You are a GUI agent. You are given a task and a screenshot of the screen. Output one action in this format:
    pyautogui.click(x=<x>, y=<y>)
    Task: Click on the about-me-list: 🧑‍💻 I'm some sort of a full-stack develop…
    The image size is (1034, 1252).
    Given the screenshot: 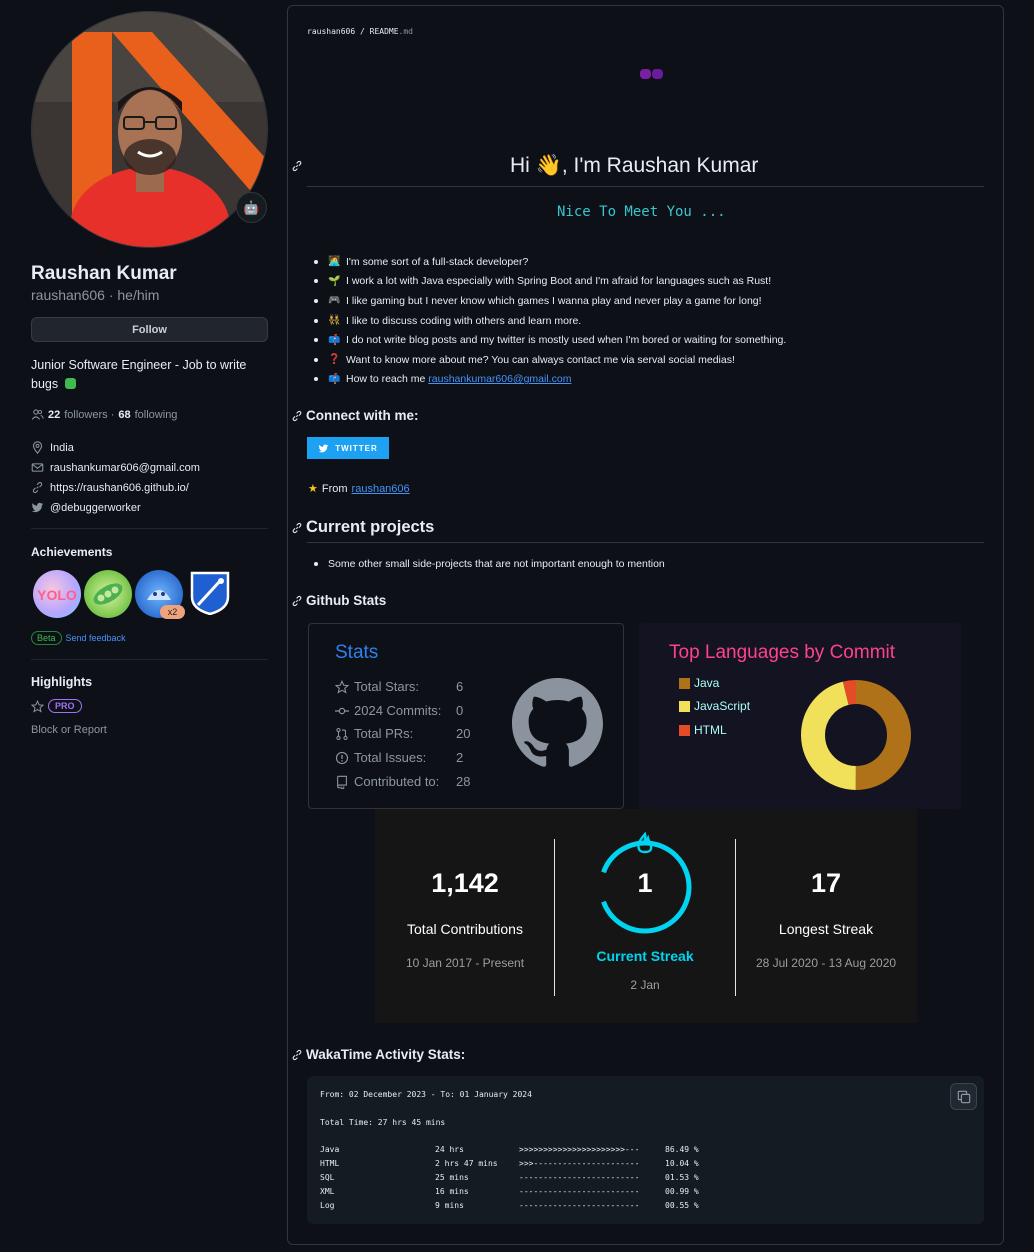 What is the action you would take?
    pyautogui.click(x=654, y=320)
    